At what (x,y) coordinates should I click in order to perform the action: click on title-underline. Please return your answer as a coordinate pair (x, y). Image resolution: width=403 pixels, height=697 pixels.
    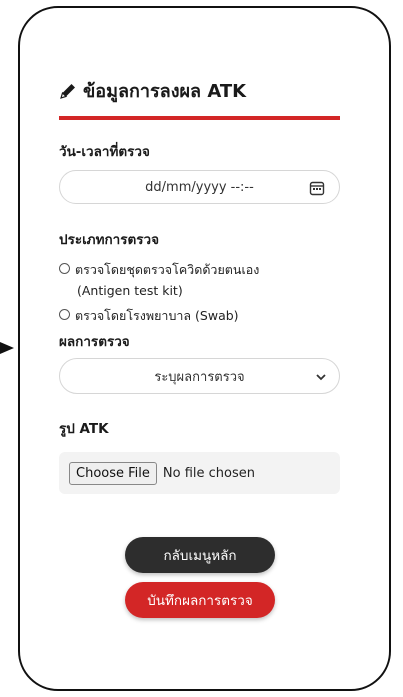
    Looking at the image, I should click on (199, 118).